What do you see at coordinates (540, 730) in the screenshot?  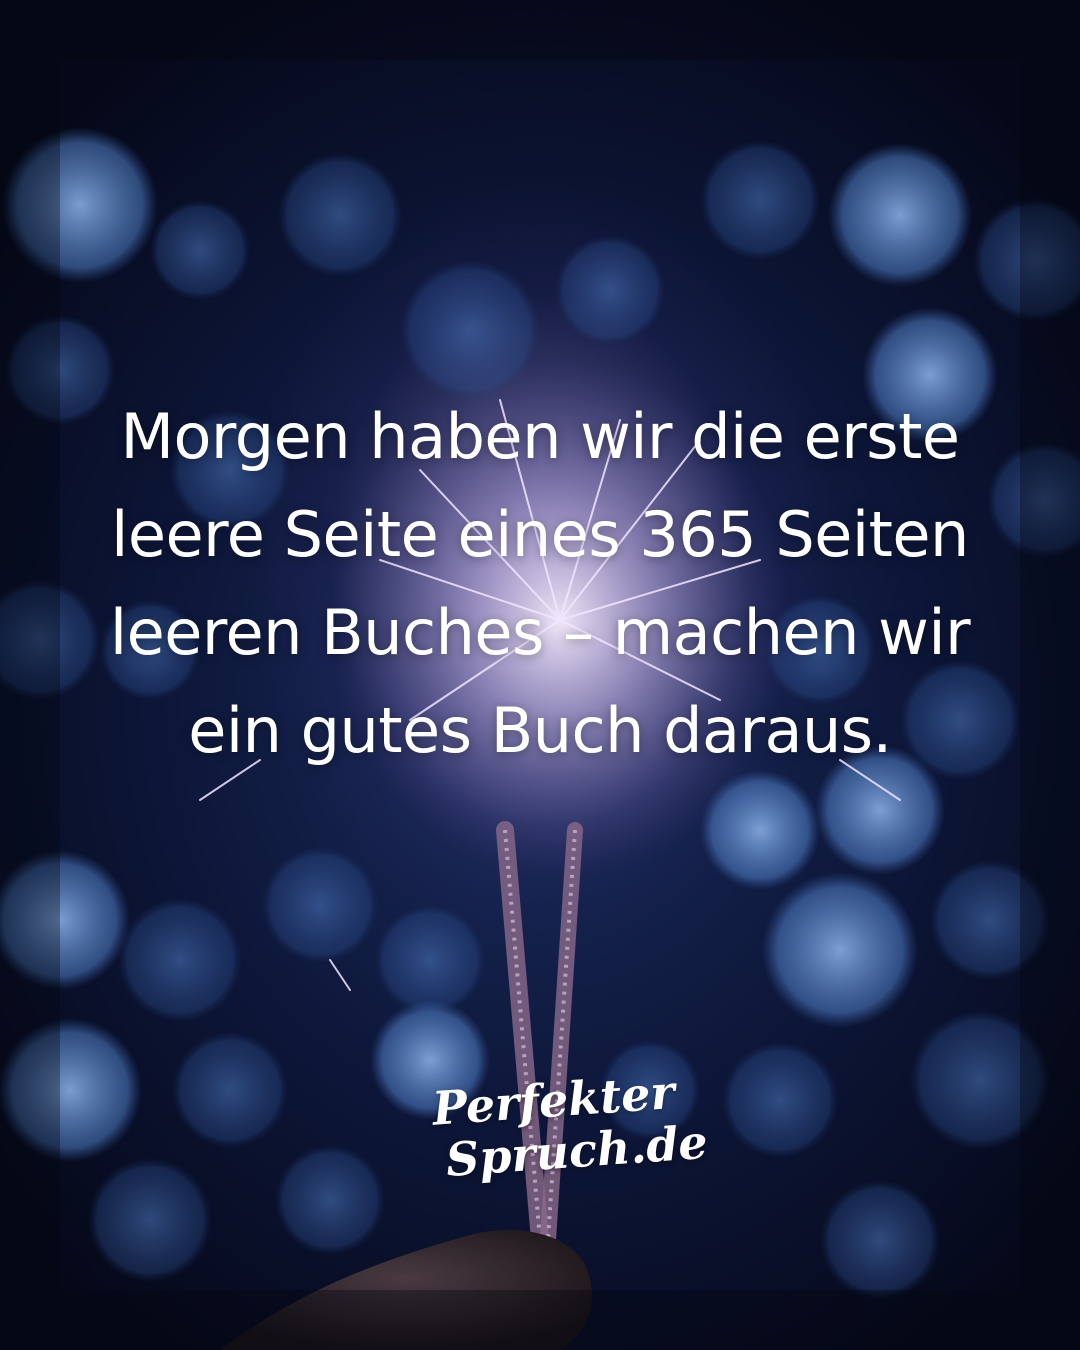 I see `quote-line: ein gutes Buch daraus.` at bounding box center [540, 730].